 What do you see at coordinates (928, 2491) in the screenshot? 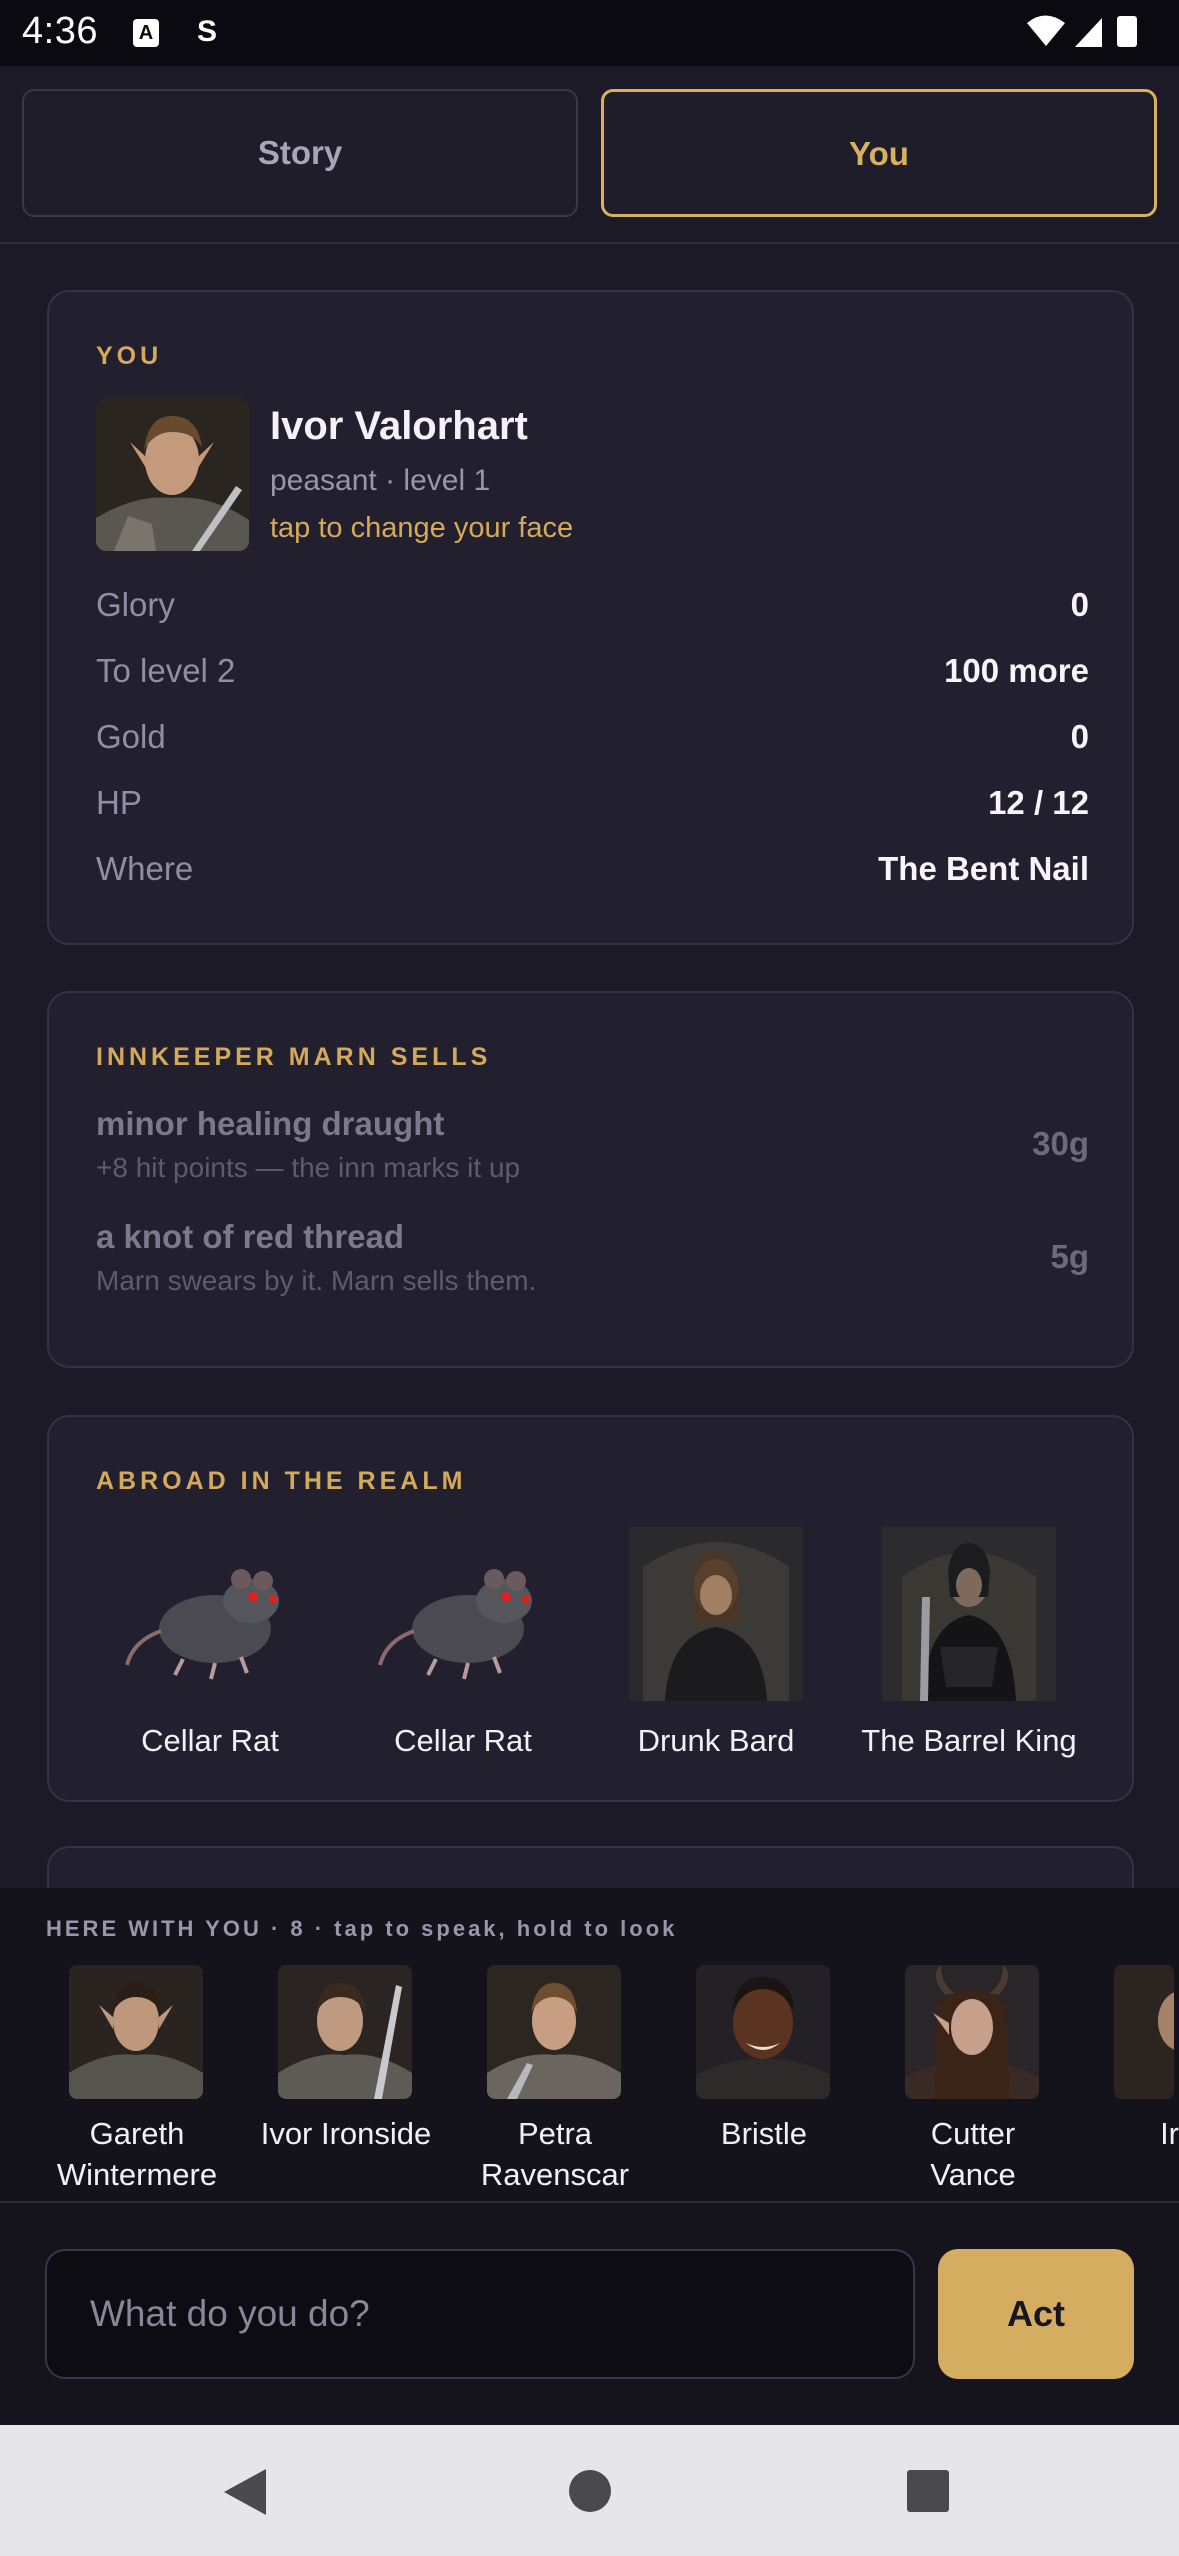
I see `recents-icon` at bounding box center [928, 2491].